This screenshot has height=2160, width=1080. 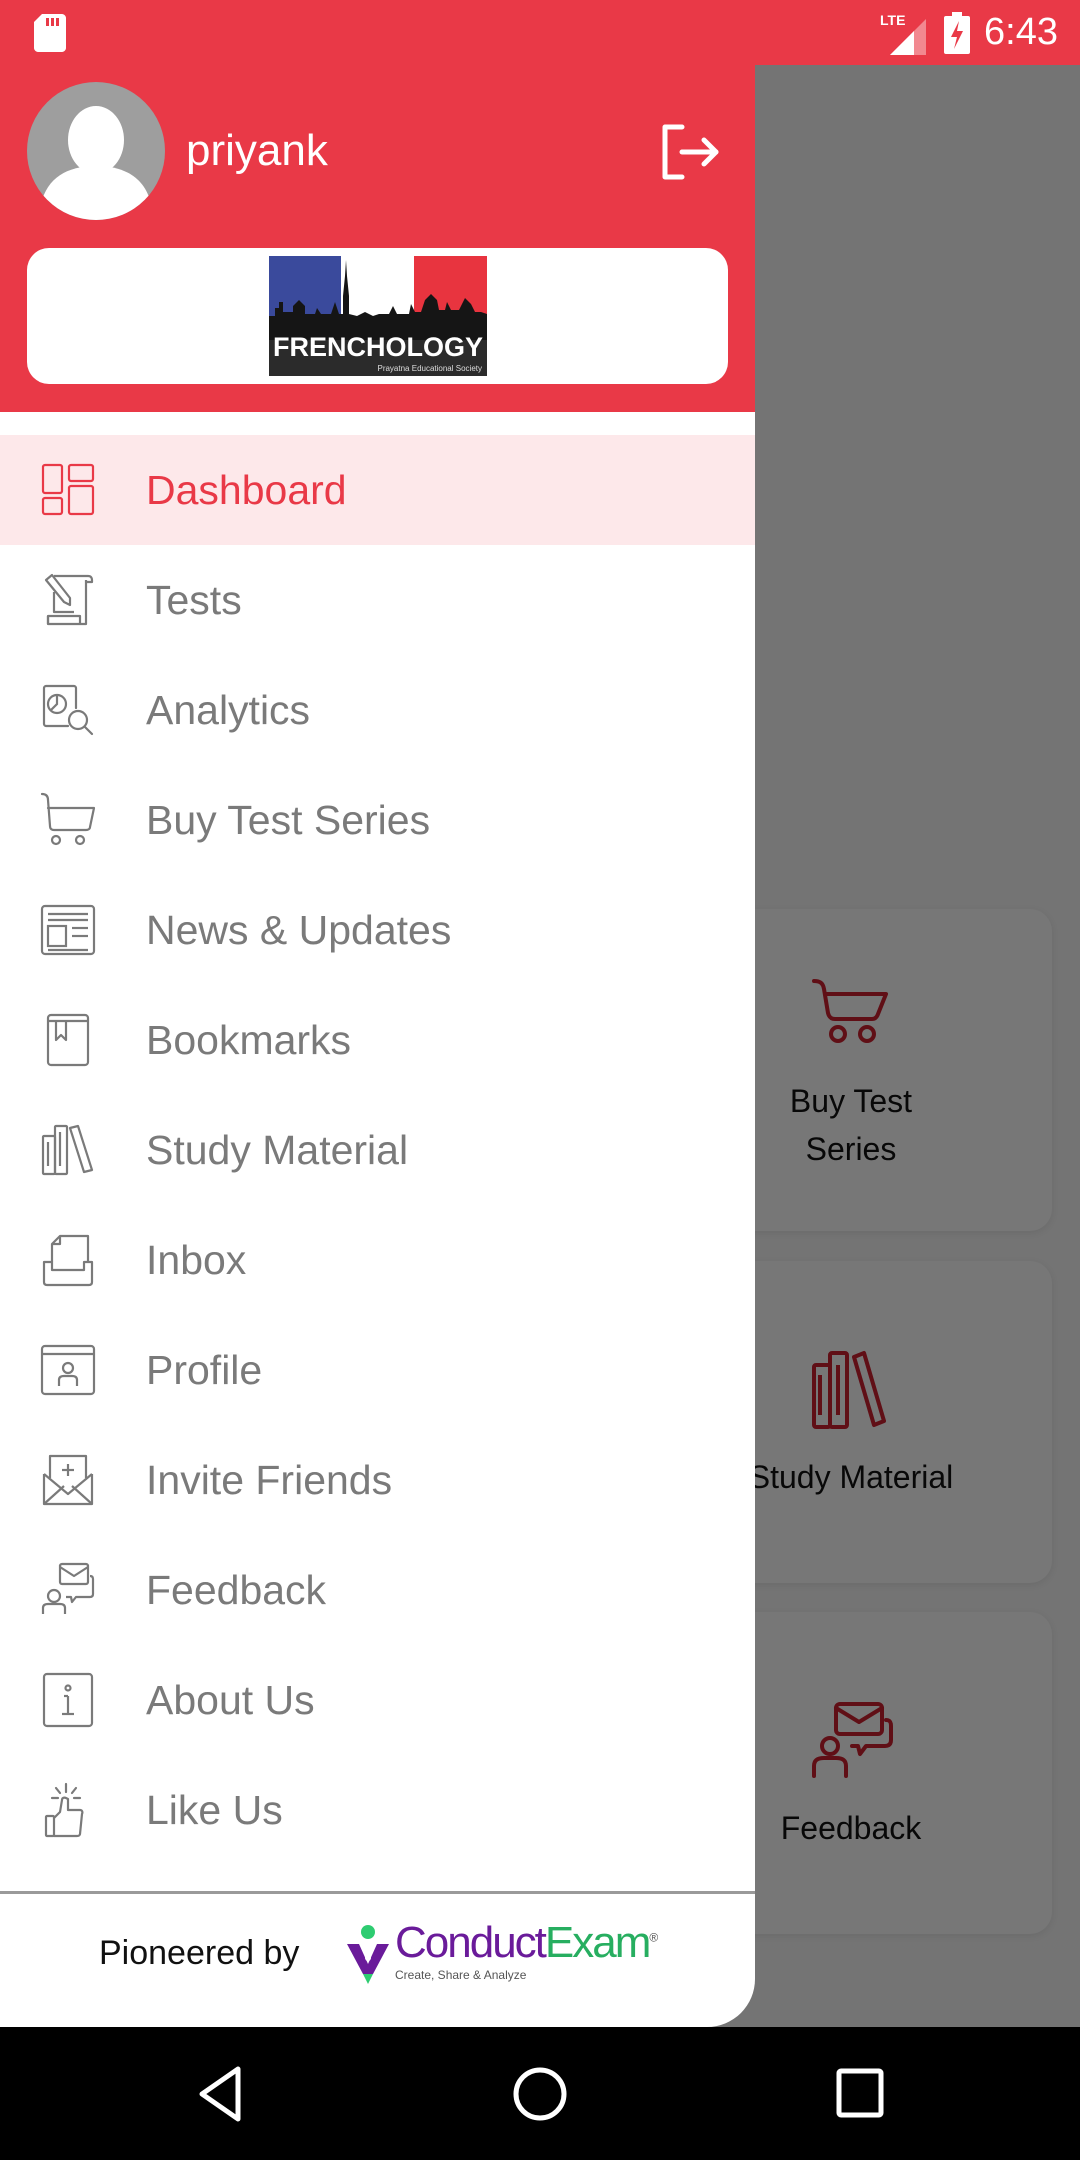 I want to click on registered-mark: ®, so click(x=653, y=1937).